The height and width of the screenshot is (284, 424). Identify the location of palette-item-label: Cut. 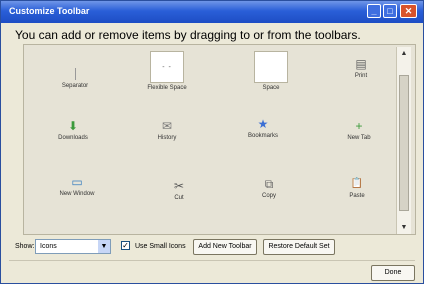
(179, 198).